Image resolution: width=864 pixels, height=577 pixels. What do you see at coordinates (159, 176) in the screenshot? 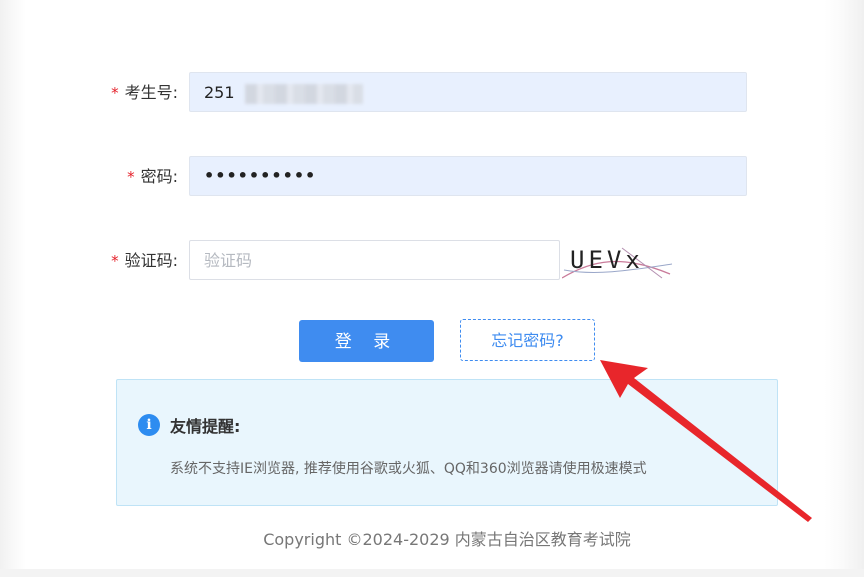
I see `password-label-text: 密码:` at bounding box center [159, 176].